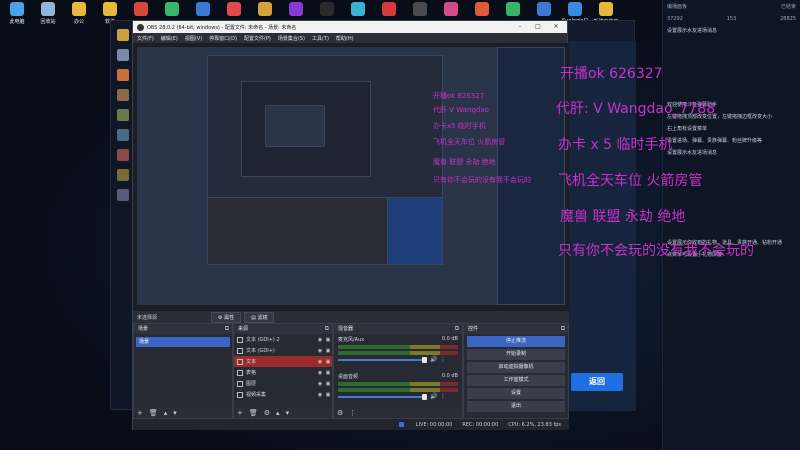 The image size is (800, 450). I want to click on control-button: 启动虚拟摄像机, so click(516, 367).